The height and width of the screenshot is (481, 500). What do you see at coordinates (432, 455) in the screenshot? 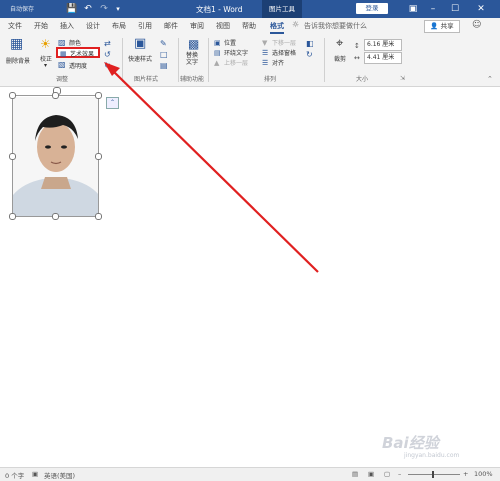
I see `watermark-url: jingyan.baidu.com` at bounding box center [432, 455].